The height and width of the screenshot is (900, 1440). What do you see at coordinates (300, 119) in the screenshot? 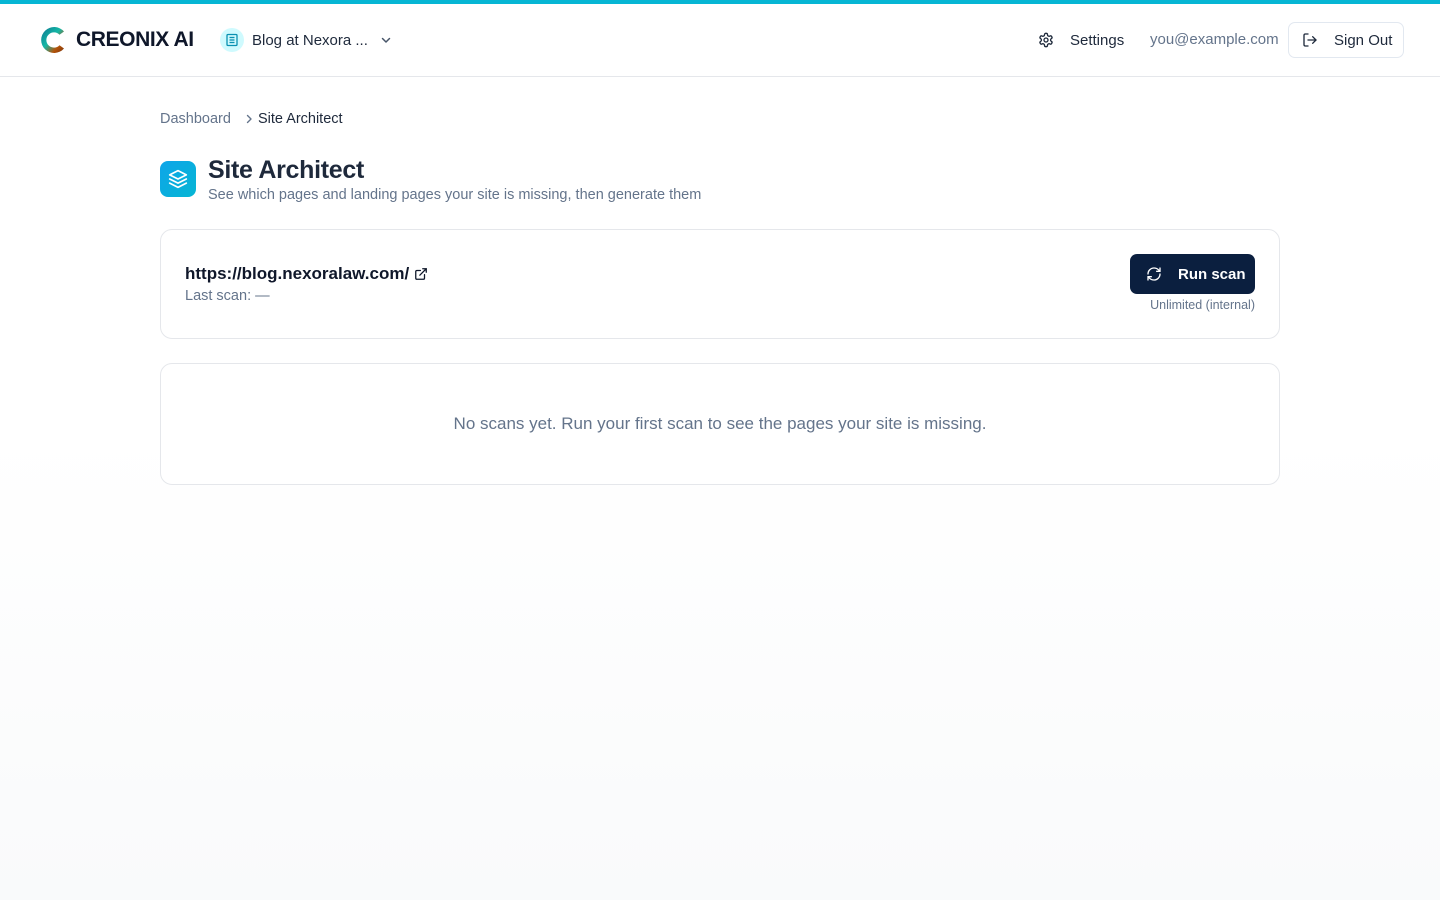
I see `breadcrumb-current: Site Architect` at bounding box center [300, 119].